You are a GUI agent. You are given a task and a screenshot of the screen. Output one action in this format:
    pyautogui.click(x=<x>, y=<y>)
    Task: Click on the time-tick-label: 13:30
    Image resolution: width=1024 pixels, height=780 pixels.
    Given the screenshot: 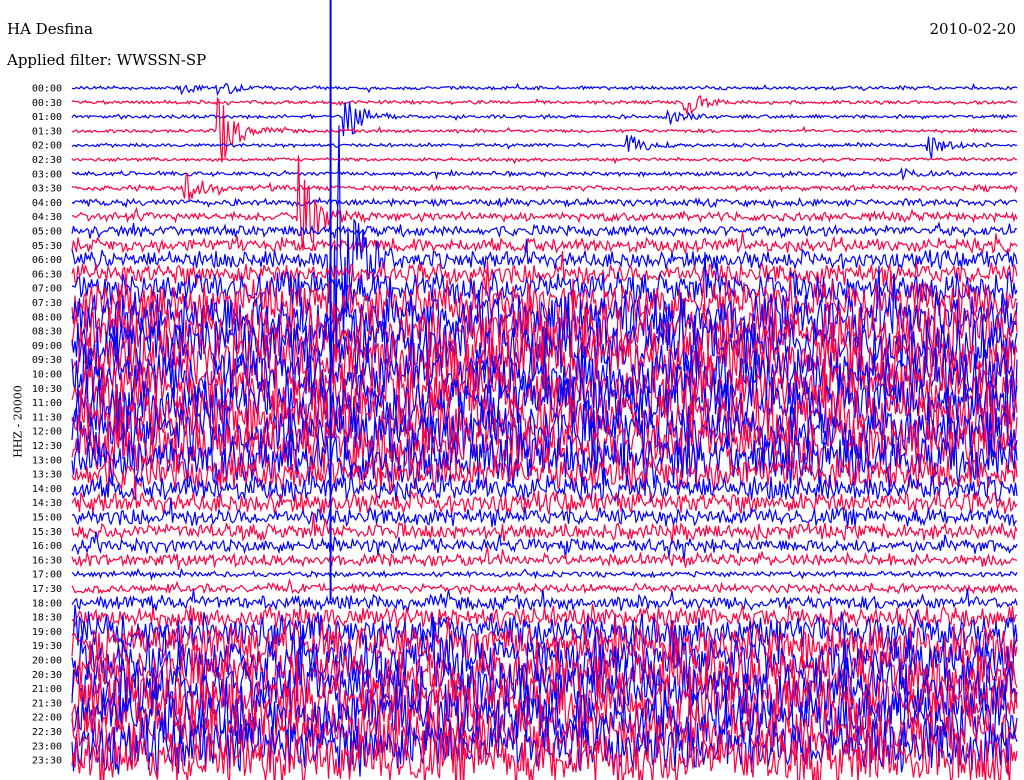 What is the action you would take?
    pyautogui.click(x=47, y=475)
    